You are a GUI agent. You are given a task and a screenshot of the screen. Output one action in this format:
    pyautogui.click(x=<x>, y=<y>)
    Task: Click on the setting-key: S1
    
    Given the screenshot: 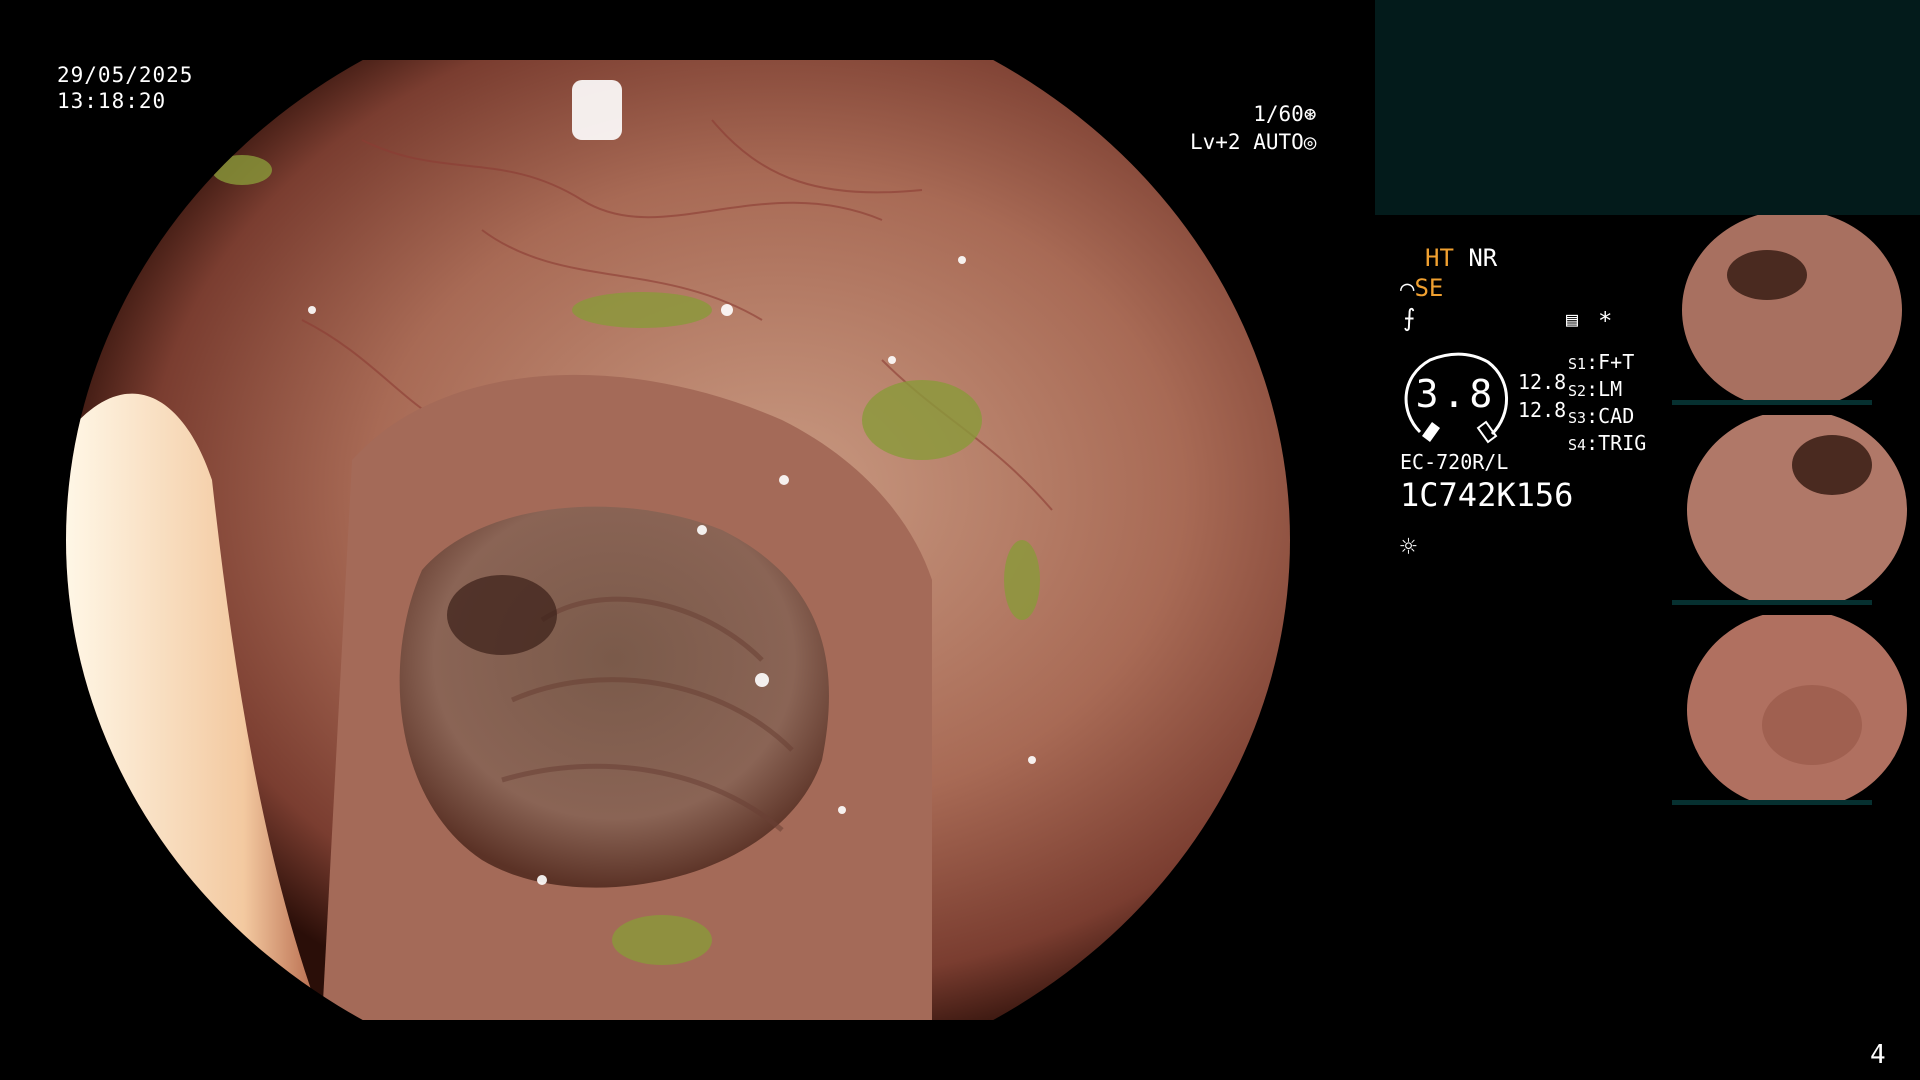 What is the action you would take?
    pyautogui.click(x=1577, y=364)
    